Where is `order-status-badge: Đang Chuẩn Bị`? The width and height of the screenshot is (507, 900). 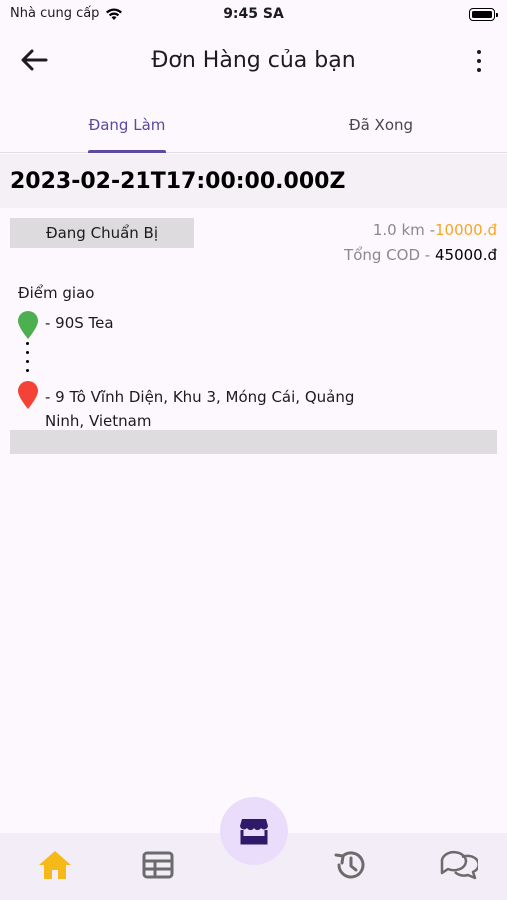 order-status-badge: Đang Chuẩn Bị is located at coordinates (102, 233).